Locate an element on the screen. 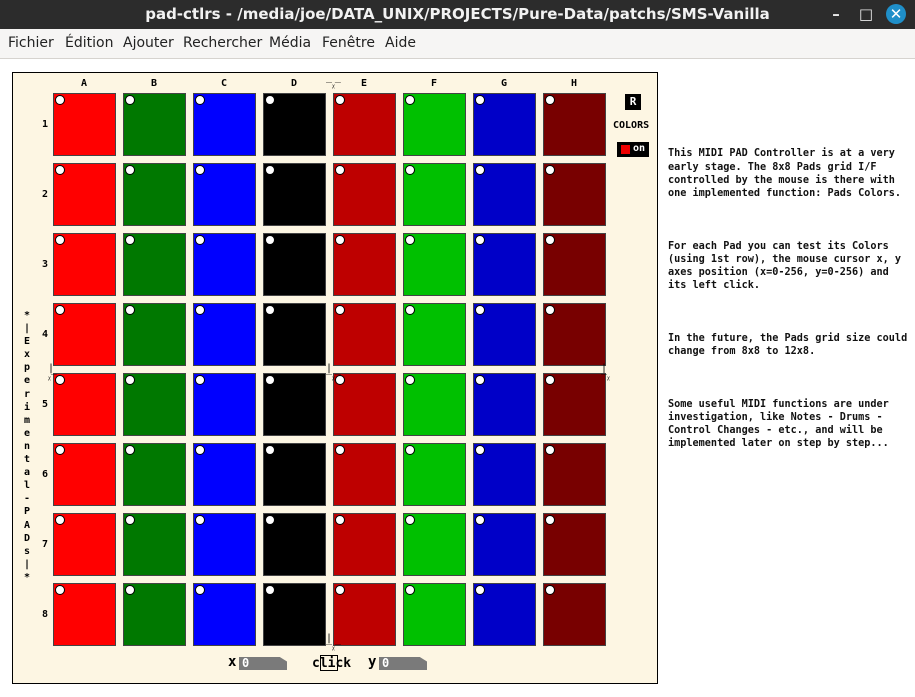 Image resolution: width=915 pixels, height=697 pixels. pad-b6 is located at coordinates (154, 474).